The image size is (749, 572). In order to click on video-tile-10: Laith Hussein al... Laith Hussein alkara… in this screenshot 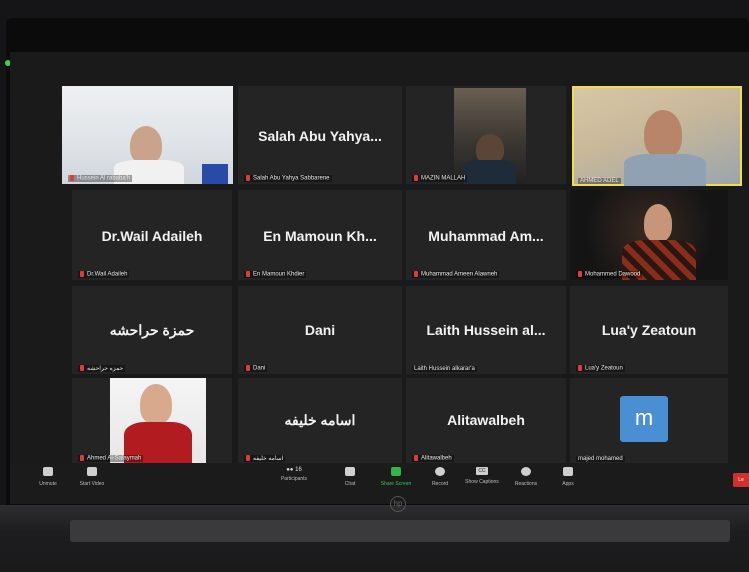, I will do `click(486, 330)`.